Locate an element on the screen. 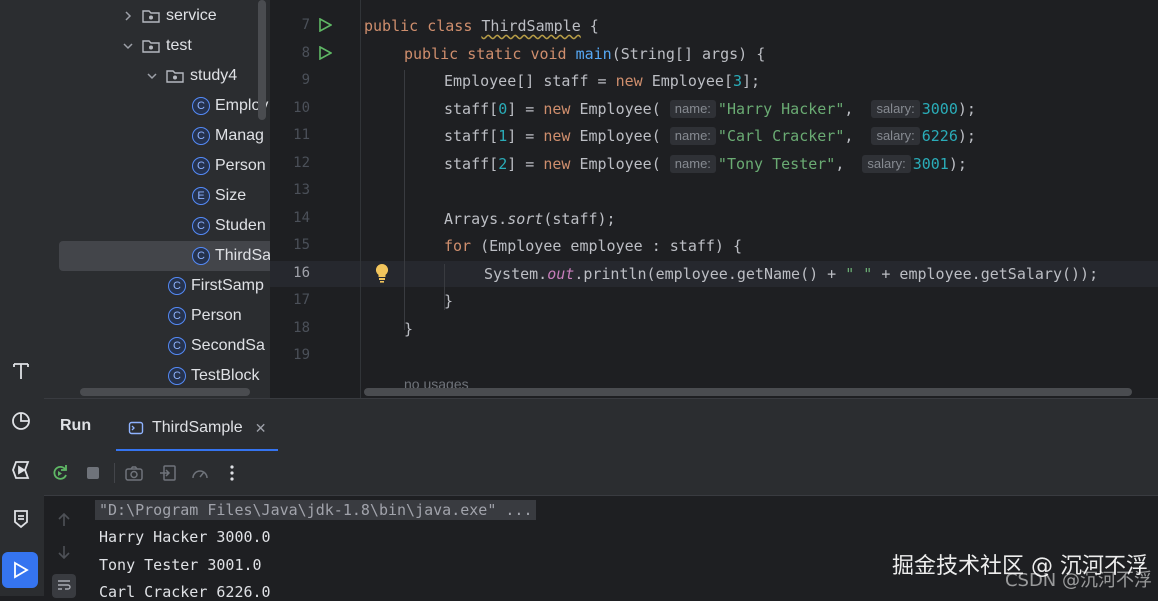  toolbar-divider is located at coordinates (114, 473).